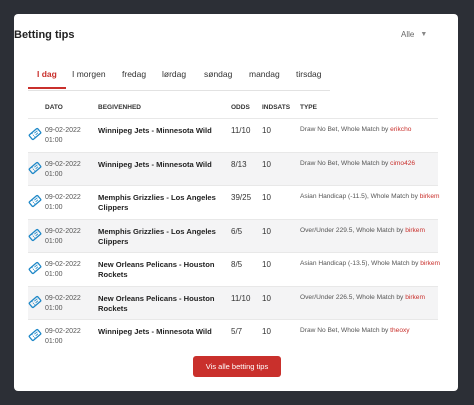 The image size is (474, 405). I want to click on row-odds: 8/5, so click(237, 264).